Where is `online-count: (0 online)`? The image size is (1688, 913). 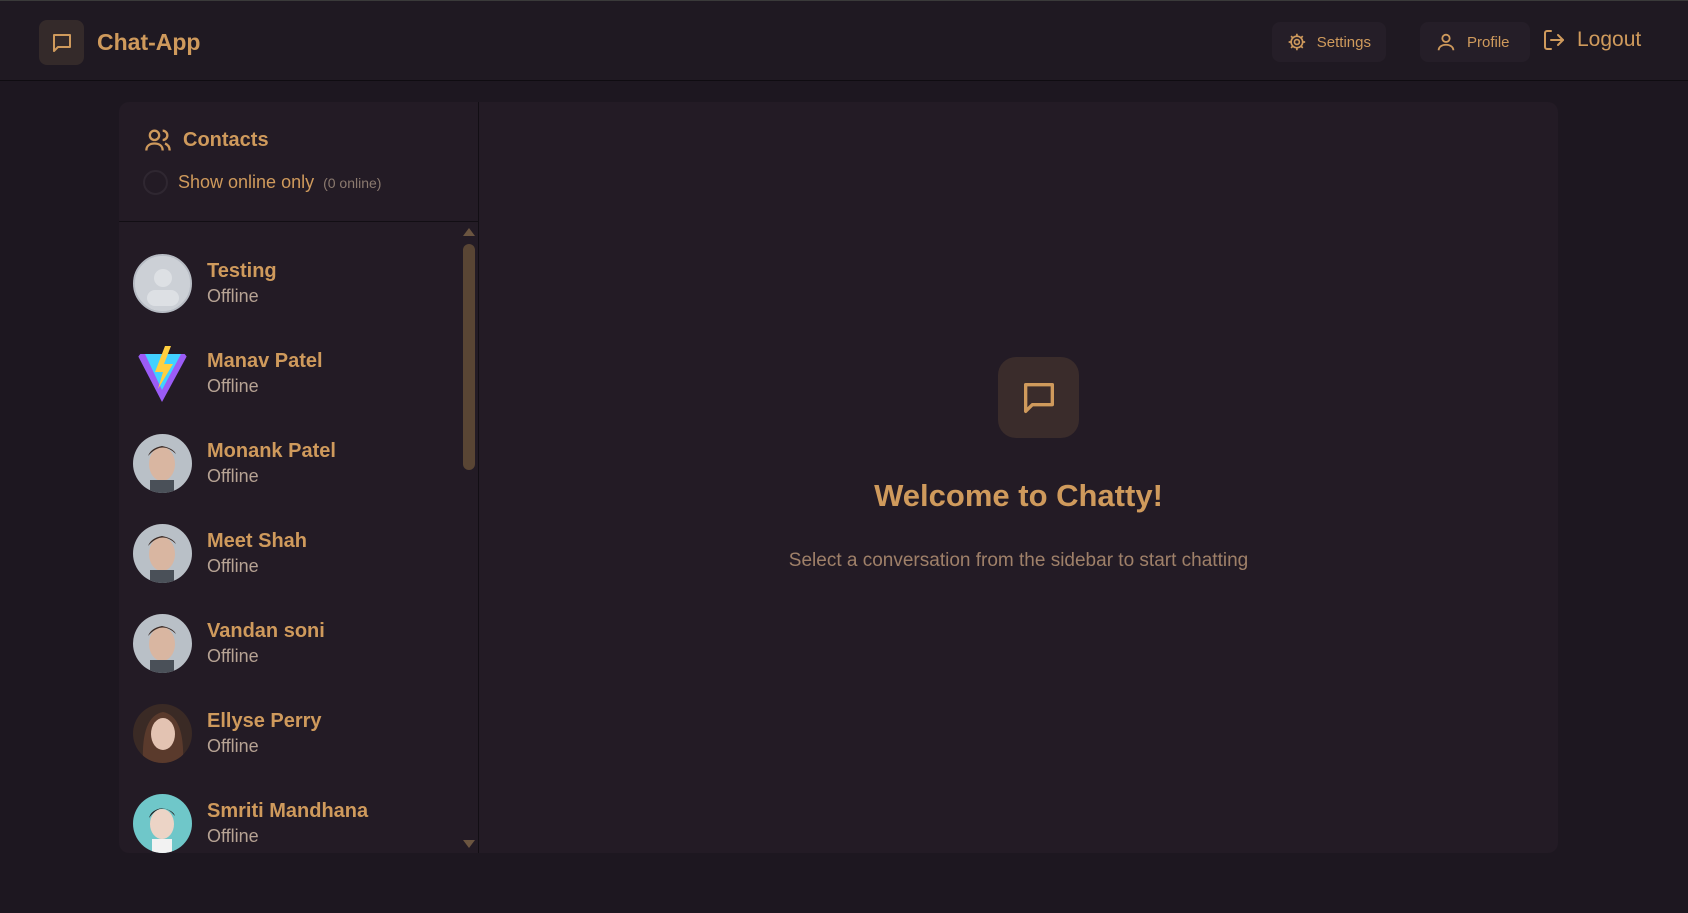 online-count: (0 online) is located at coordinates (352, 182).